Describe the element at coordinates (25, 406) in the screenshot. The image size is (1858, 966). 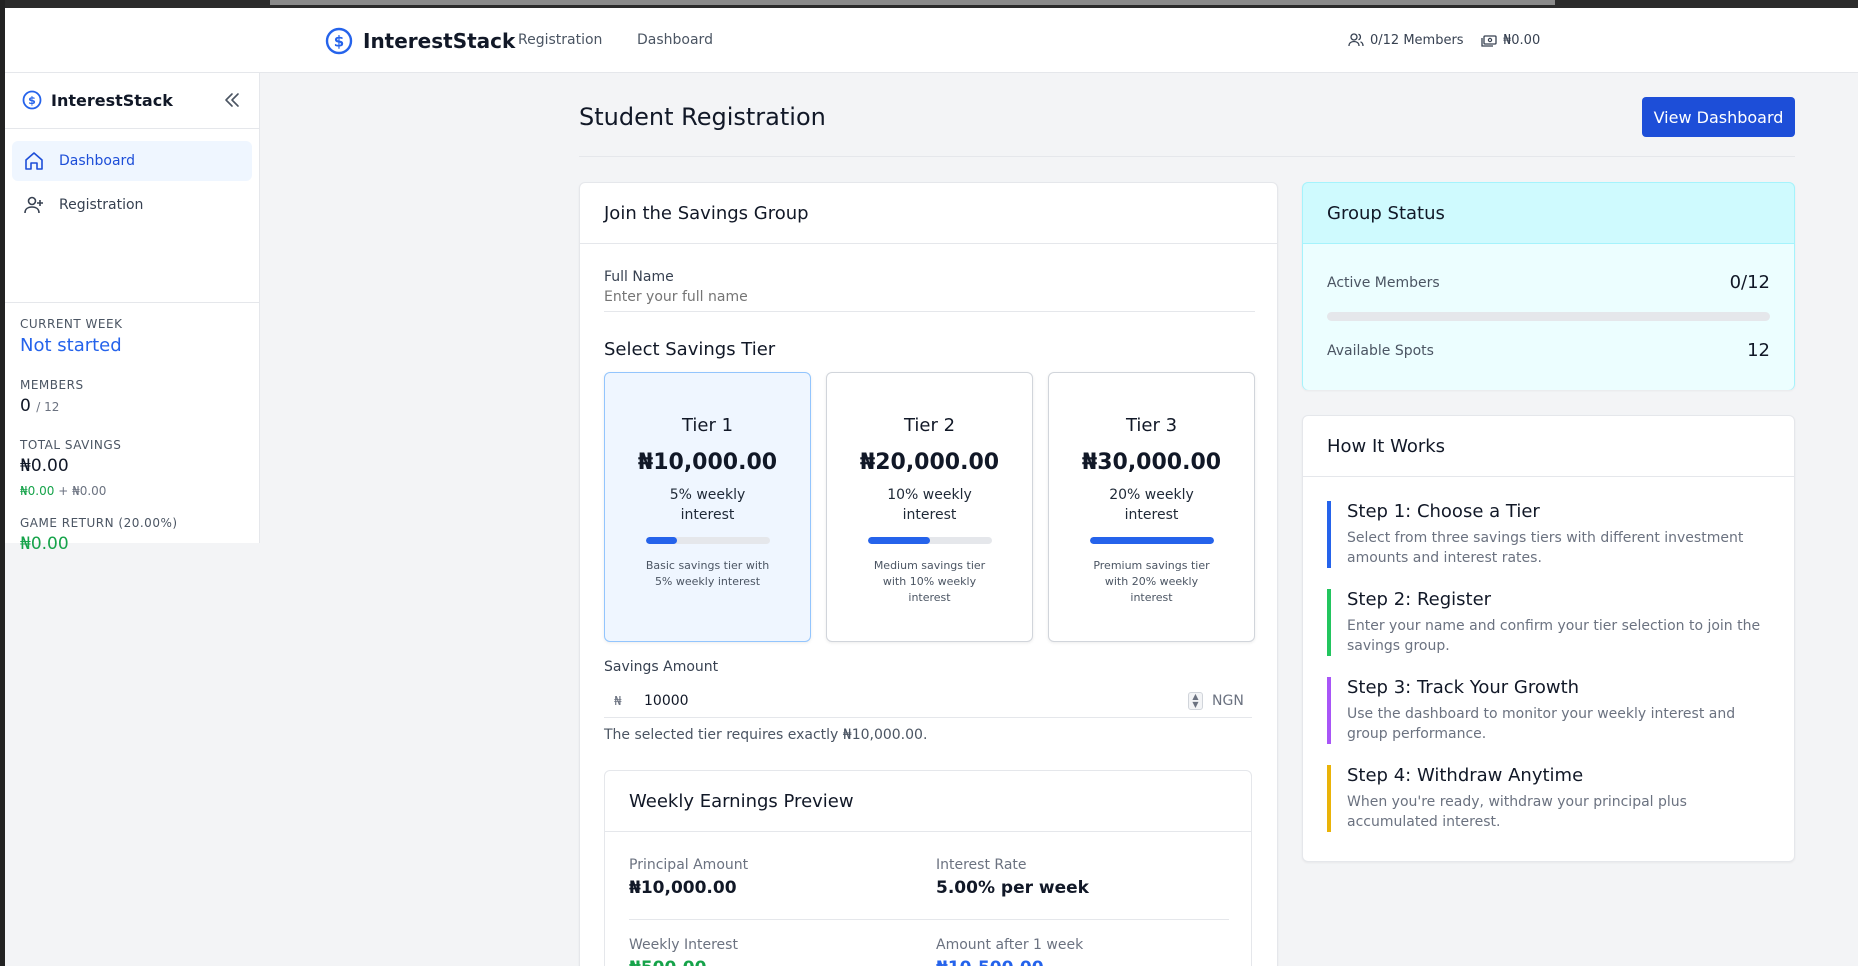
I see `members-count: 0` at that location.